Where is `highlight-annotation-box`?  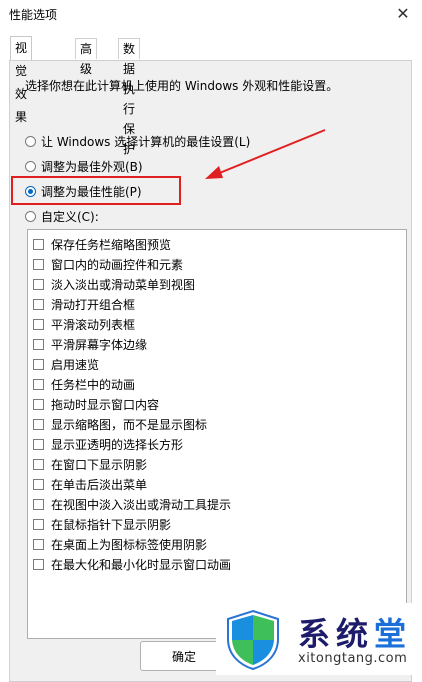 highlight-annotation-box is located at coordinates (96, 190).